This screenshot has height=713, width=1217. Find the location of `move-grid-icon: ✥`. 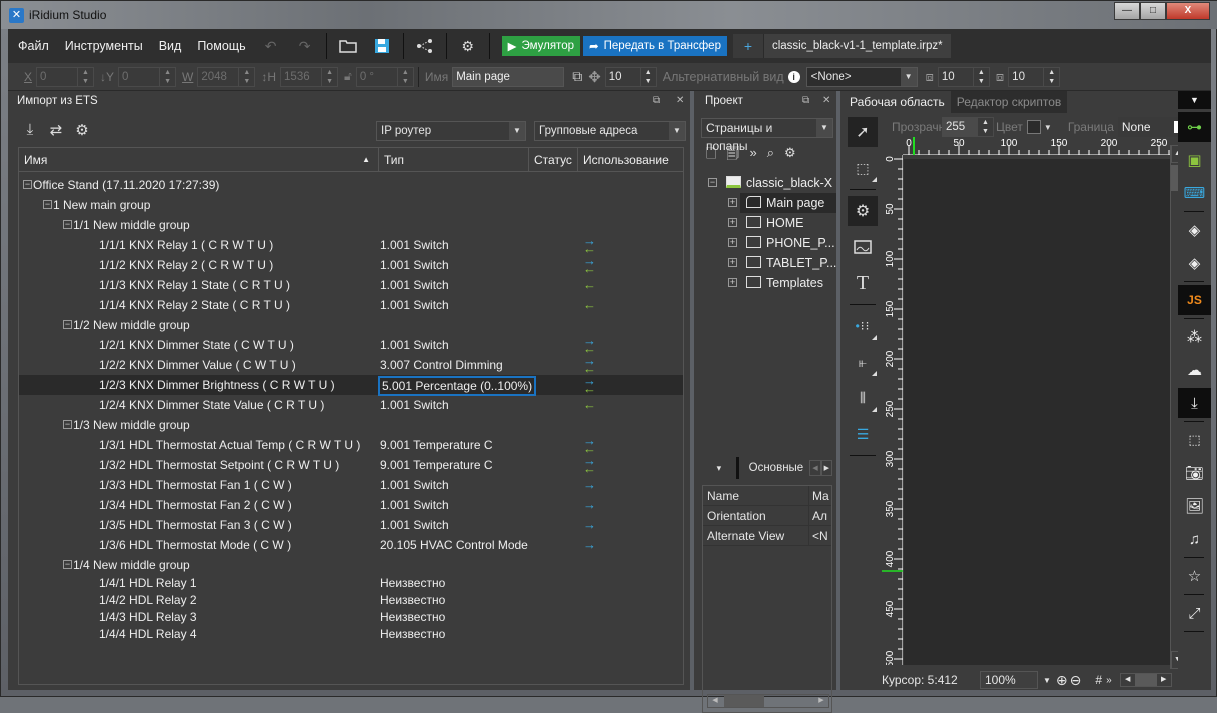

move-grid-icon: ✥ is located at coordinates (594, 77).